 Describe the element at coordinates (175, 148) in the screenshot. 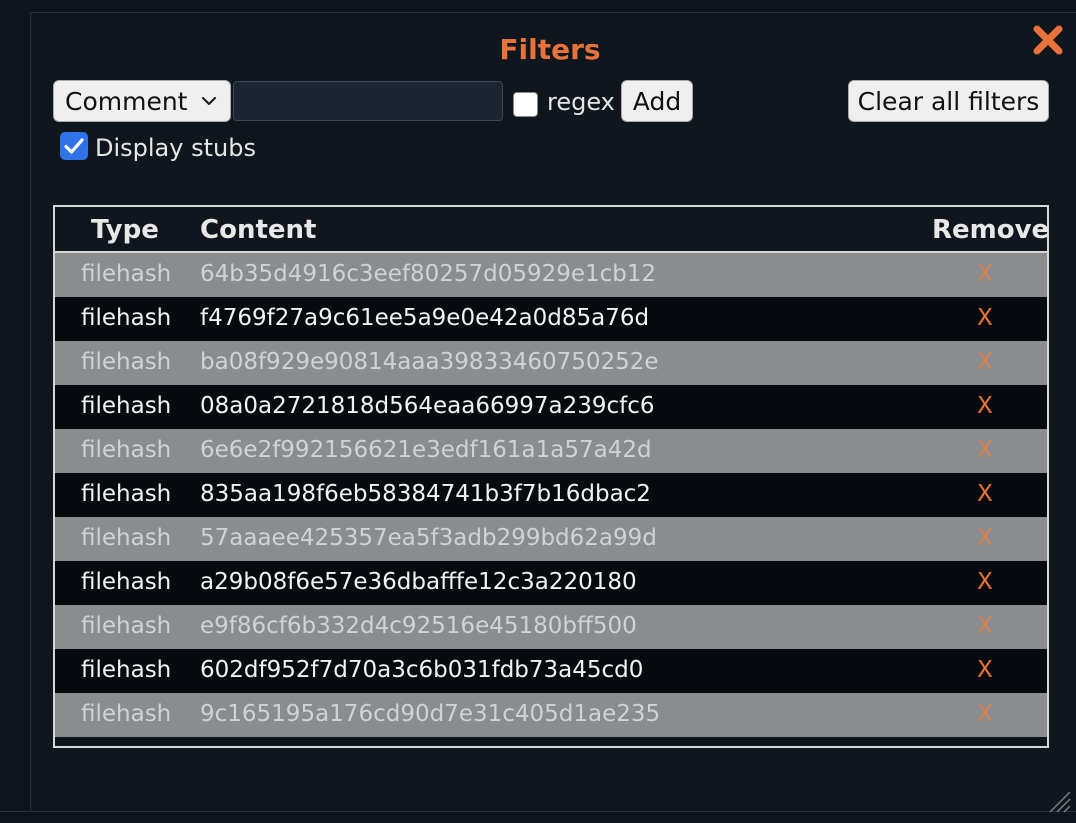

I see `display-stubs-label: Display stubs` at that location.